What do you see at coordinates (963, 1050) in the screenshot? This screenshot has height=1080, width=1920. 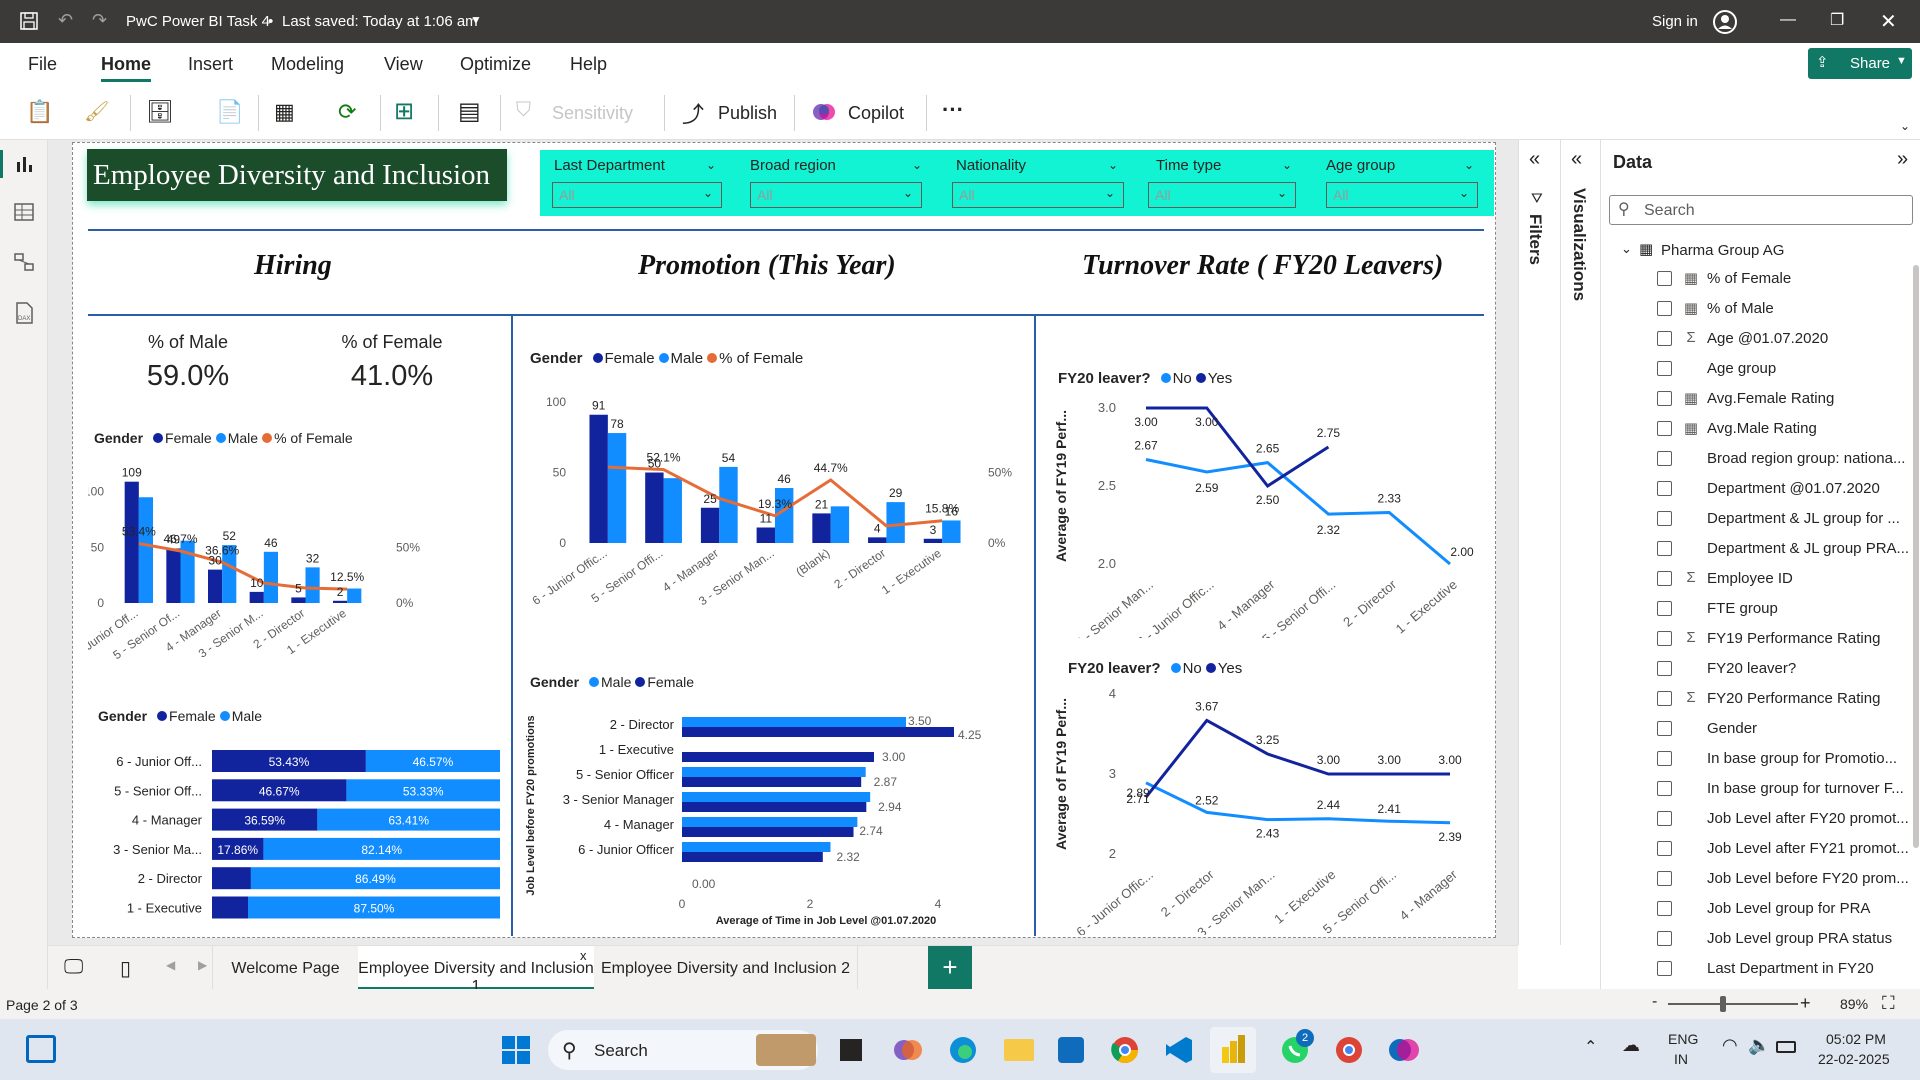 I see `edge-icon` at bounding box center [963, 1050].